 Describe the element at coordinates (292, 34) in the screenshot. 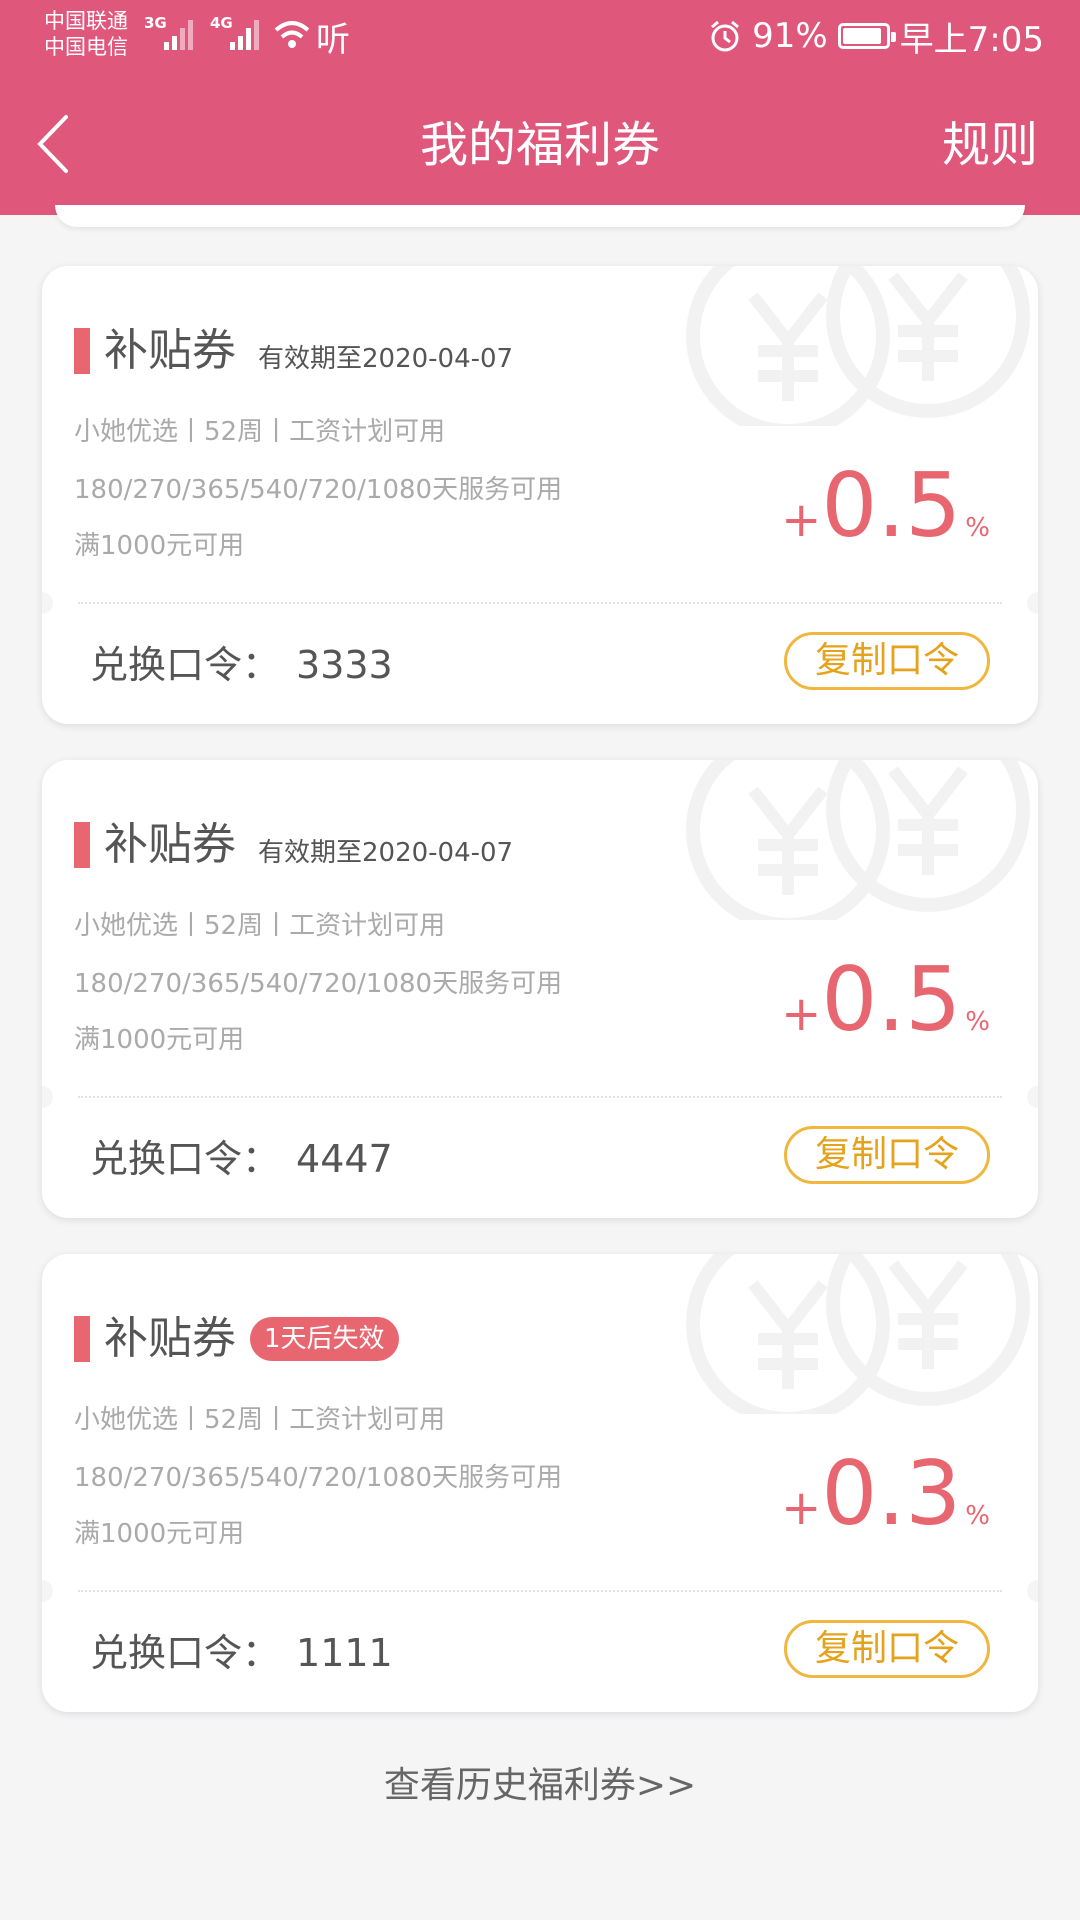

I see `wifi-icon` at that location.